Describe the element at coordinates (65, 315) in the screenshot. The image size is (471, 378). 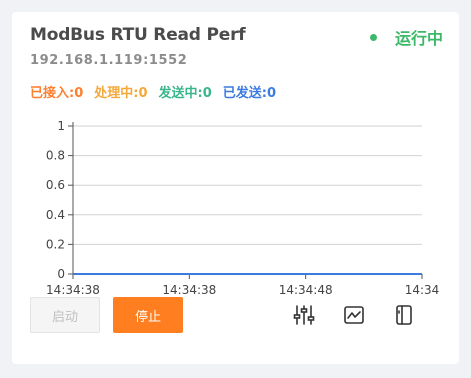
I see `start-button: 启动` at that location.